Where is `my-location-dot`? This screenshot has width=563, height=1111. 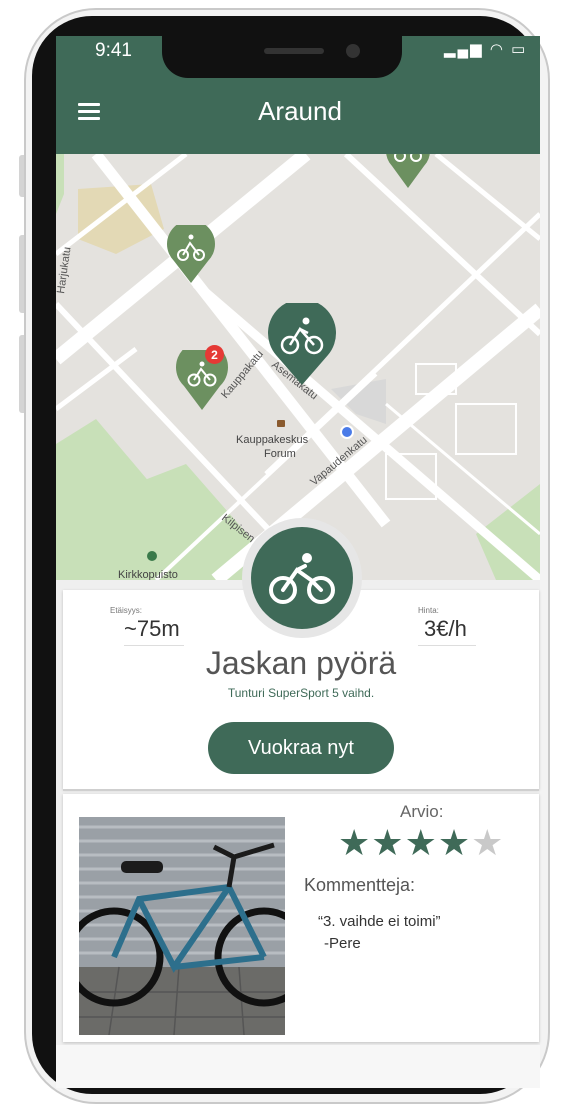
my-location-dot is located at coordinates (347, 432).